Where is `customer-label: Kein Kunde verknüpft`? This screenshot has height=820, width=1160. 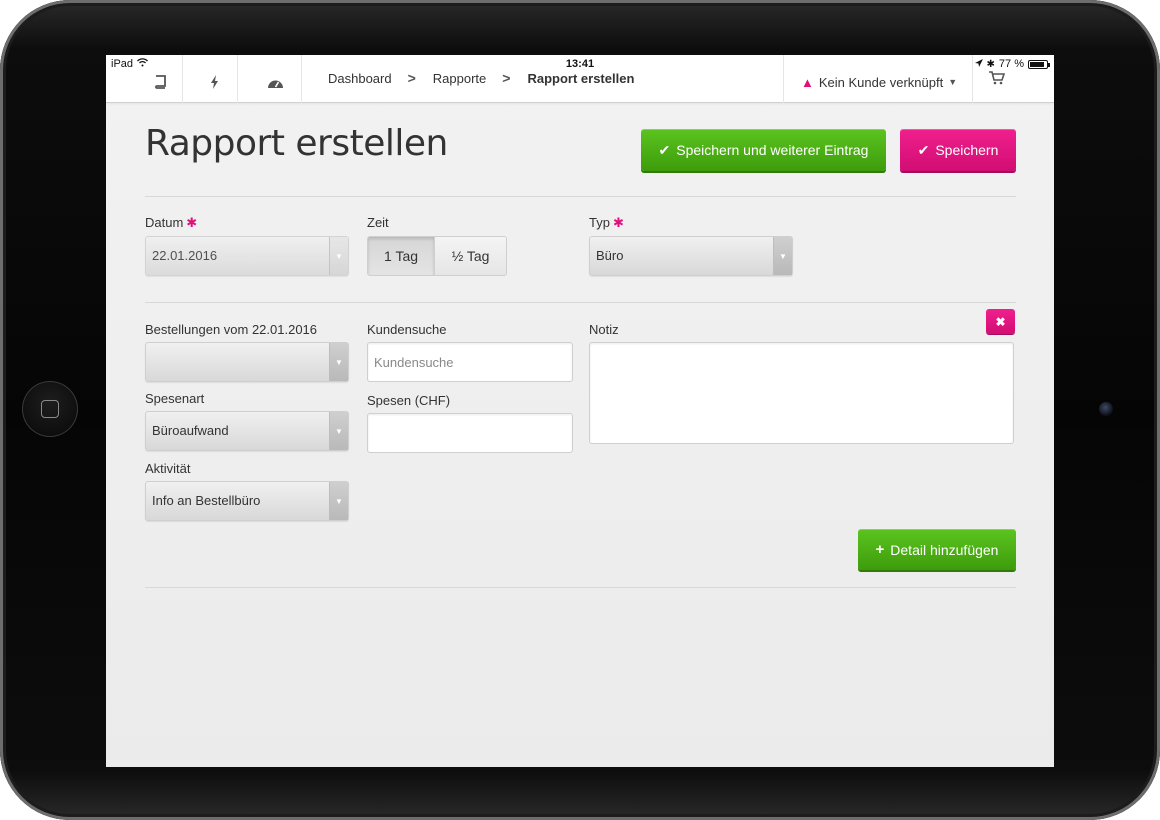
customer-label: Kein Kunde verknüpft is located at coordinates (881, 82).